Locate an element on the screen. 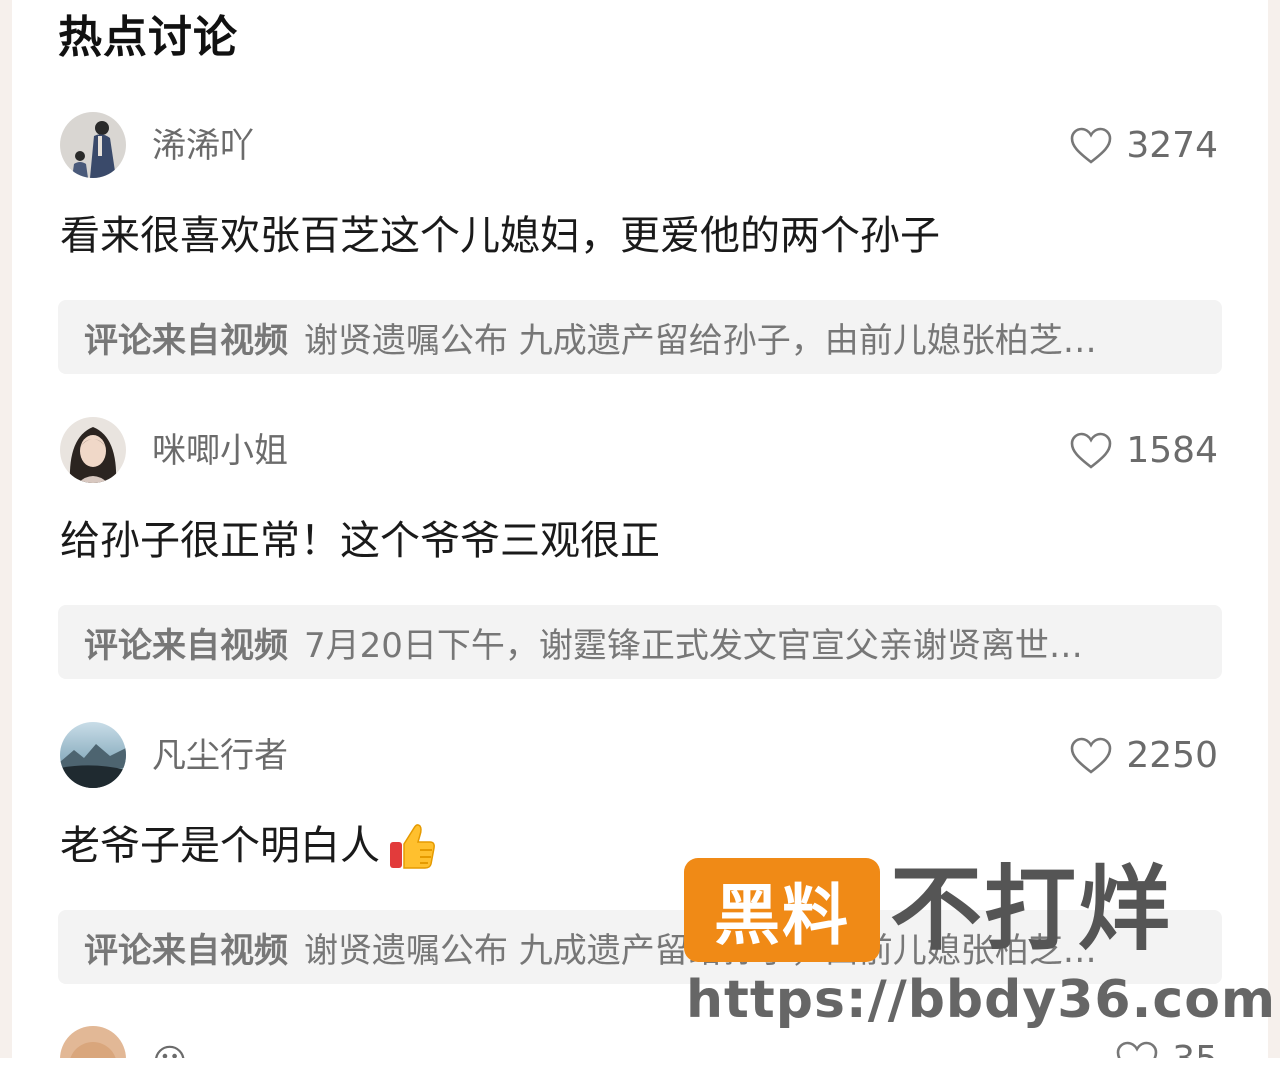 The image size is (1280, 1089). like-button: 3274 is located at coordinates (1144, 146).